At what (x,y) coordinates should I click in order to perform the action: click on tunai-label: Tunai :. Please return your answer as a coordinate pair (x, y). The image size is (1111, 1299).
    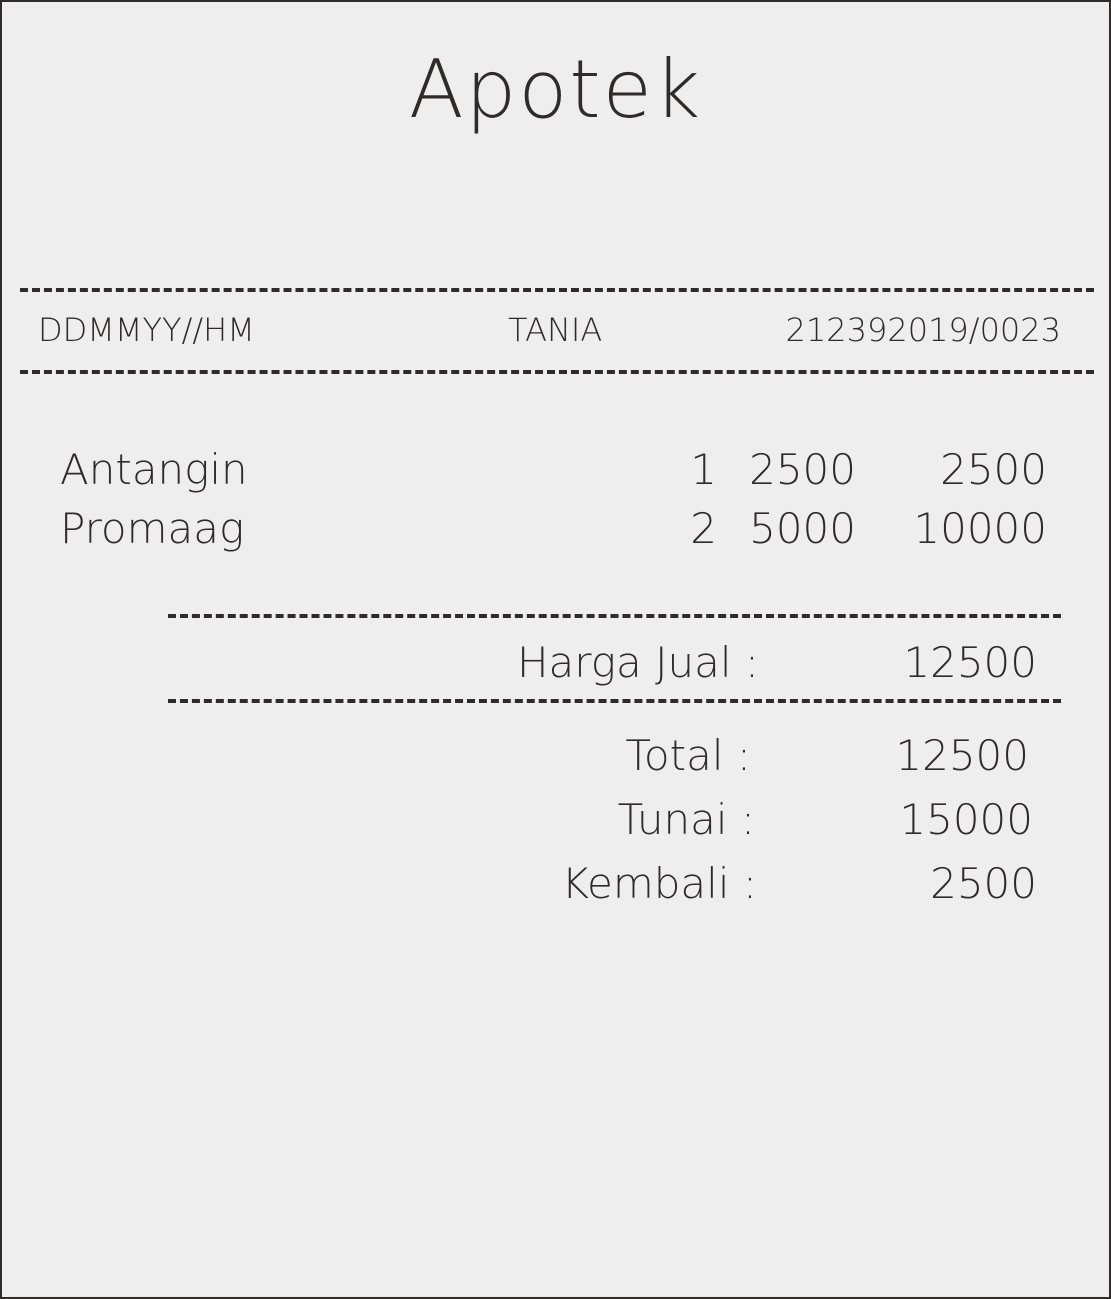
    Looking at the image, I should click on (686, 819).